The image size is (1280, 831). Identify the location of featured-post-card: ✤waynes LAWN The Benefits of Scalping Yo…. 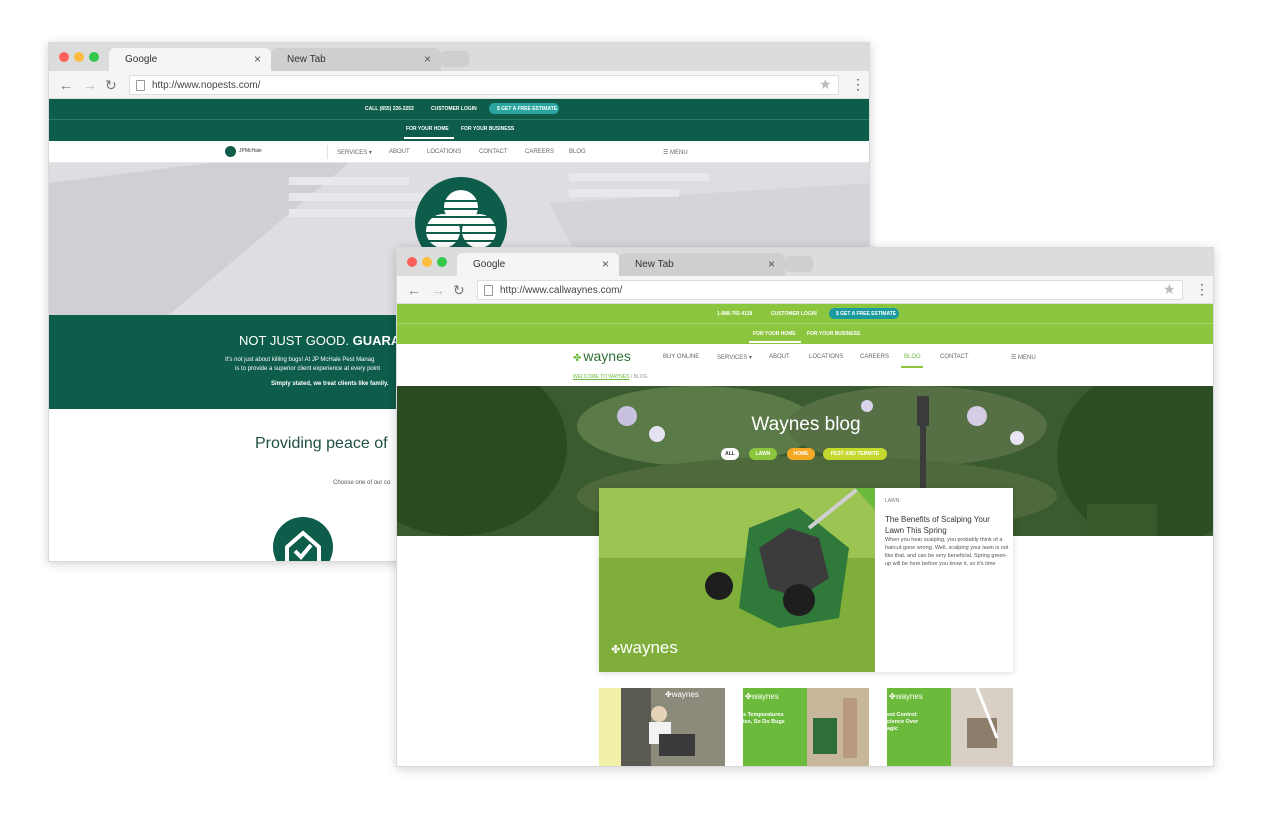
(806, 580).